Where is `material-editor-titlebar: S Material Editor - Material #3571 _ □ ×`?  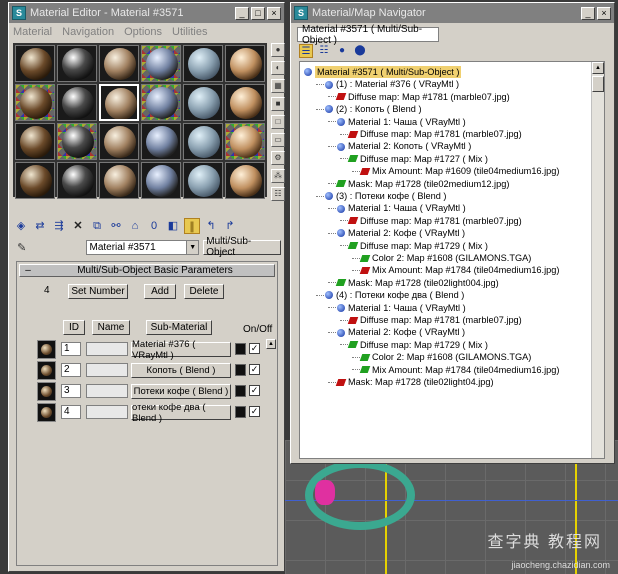 material-editor-titlebar: S Material Editor - Material #3571 _ □ × is located at coordinates (146, 13).